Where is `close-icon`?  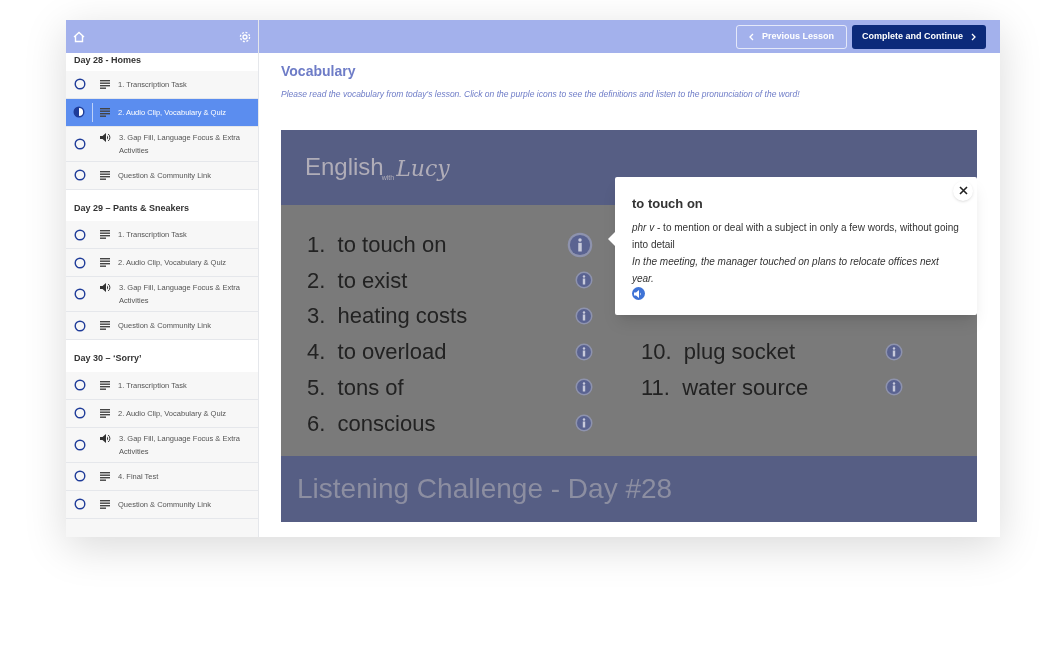 close-icon is located at coordinates (963, 191).